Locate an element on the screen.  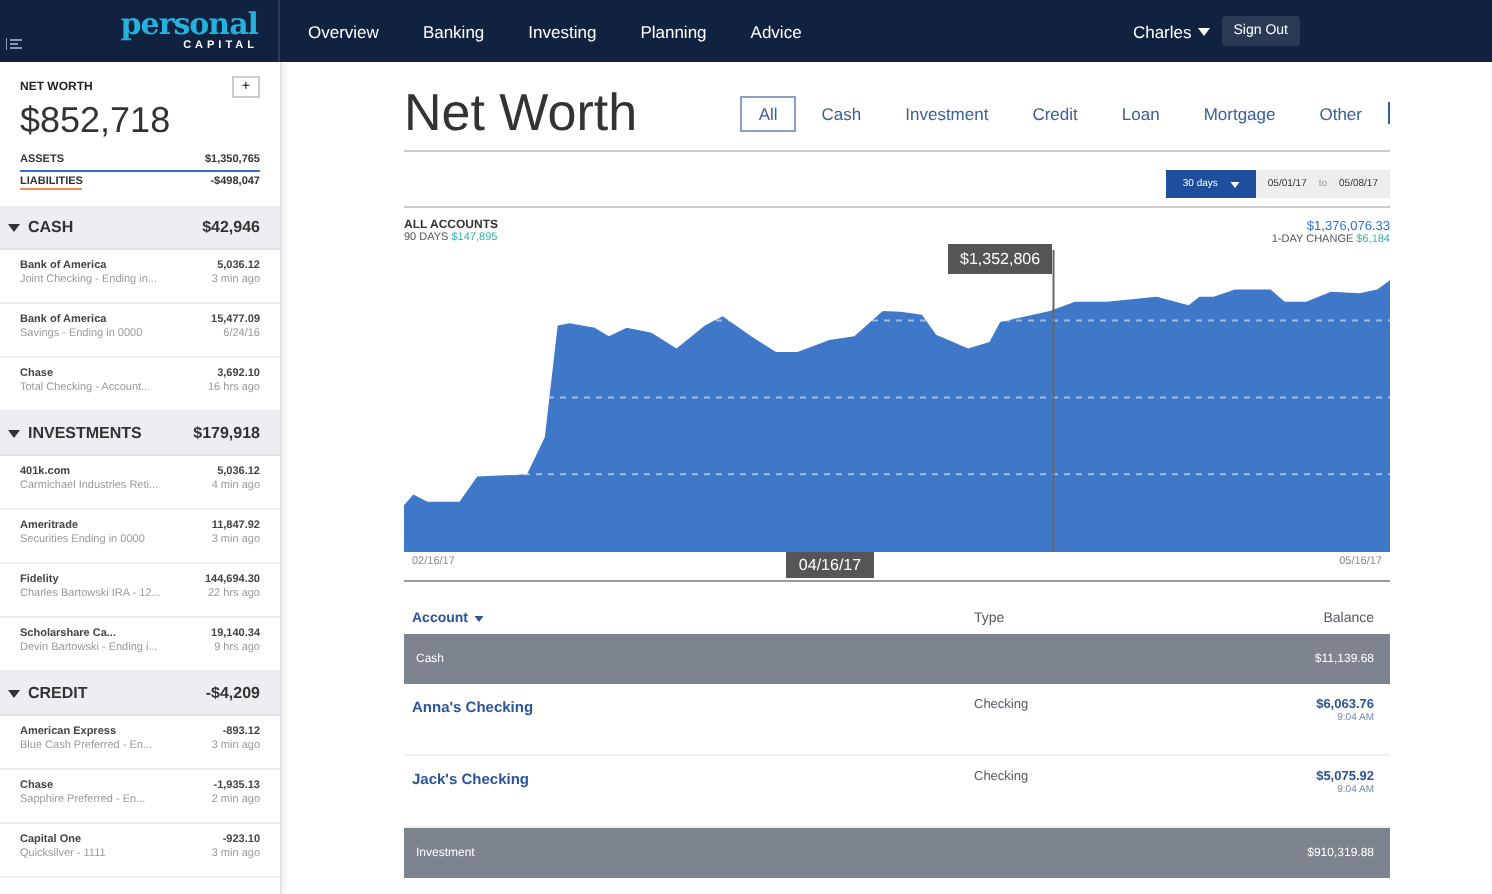
page-title: Net Worth is located at coordinates (521, 113).